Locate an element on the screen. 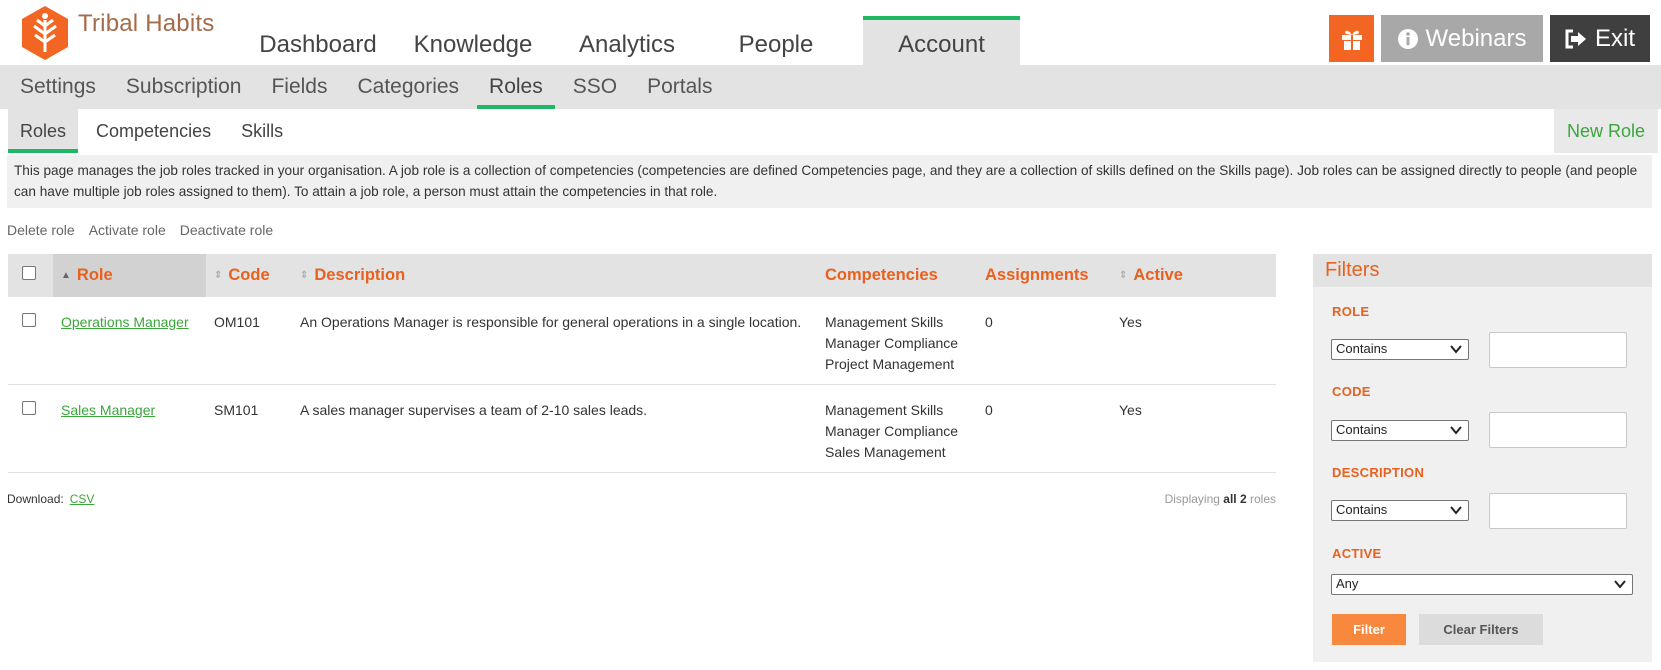  tribal-habits-logo-icon is located at coordinates (45, 33).